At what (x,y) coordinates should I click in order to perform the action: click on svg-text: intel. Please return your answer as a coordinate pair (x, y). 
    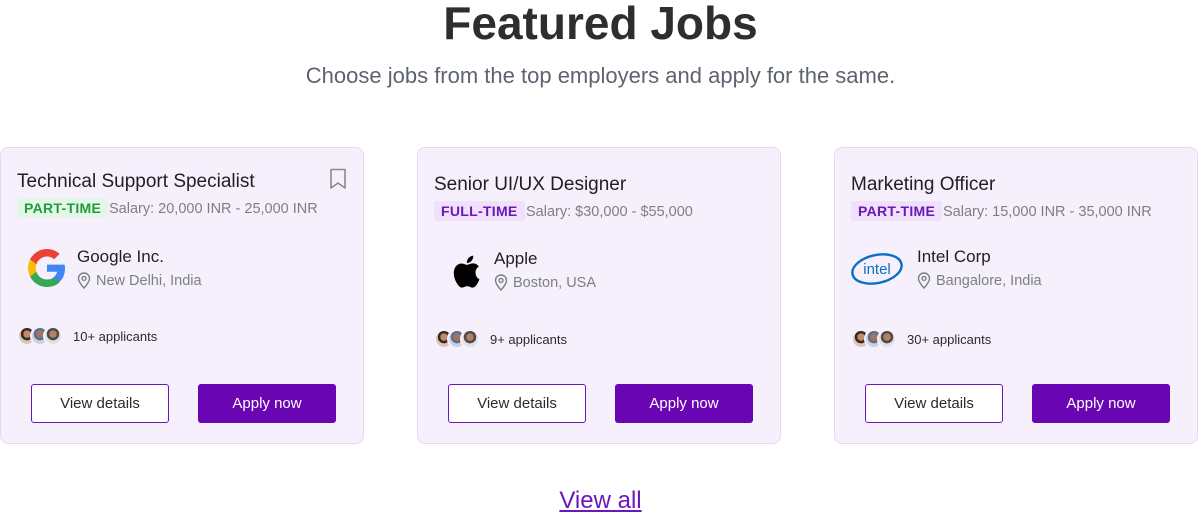
    Looking at the image, I should click on (877, 269).